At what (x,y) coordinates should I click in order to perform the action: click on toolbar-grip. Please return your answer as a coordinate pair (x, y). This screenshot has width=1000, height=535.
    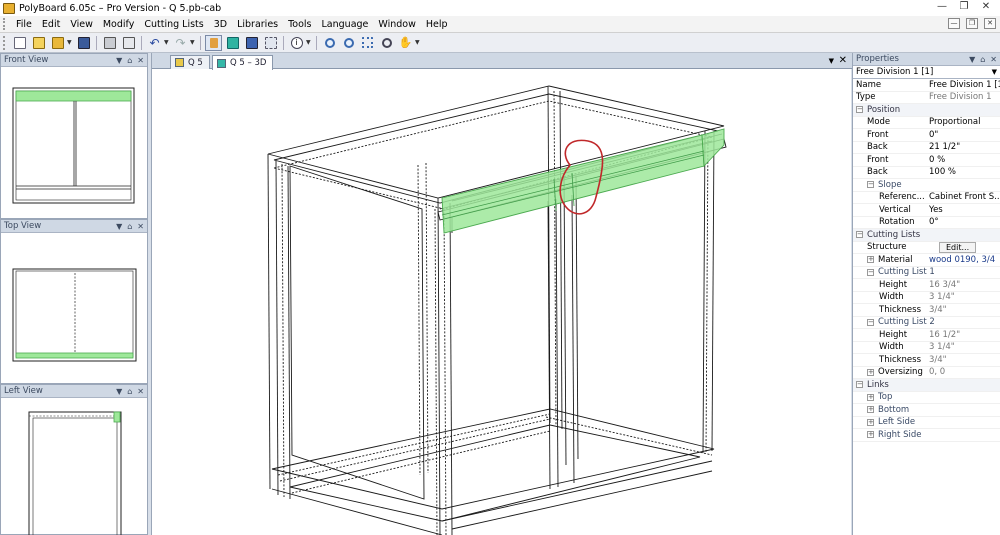
    Looking at the image, I should click on (5, 42).